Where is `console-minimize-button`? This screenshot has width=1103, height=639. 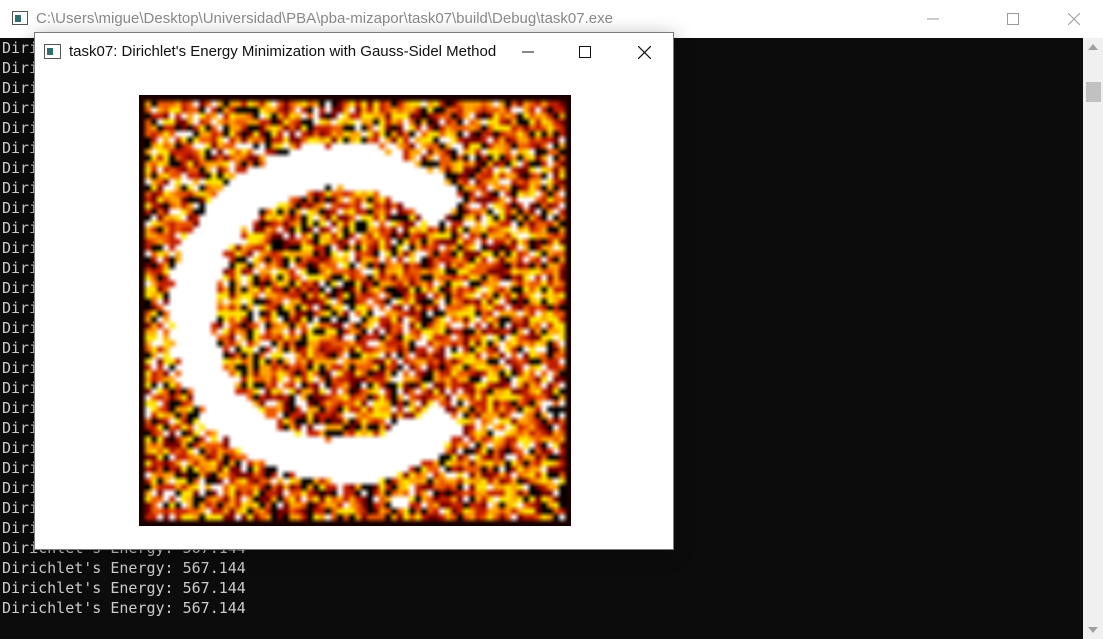
console-minimize-button is located at coordinates (933, 19).